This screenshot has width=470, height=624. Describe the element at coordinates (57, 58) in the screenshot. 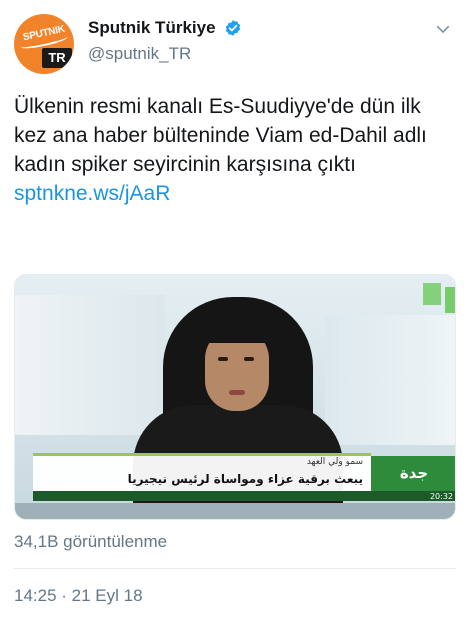

I see `avatar-badge: TR` at that location.